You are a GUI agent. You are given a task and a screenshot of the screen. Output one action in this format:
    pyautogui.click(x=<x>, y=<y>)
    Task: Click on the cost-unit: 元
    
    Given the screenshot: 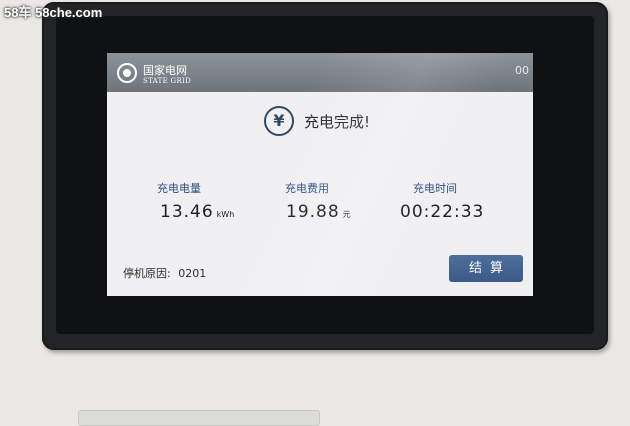 What is the action you would take?
    pyautogui.click(x=346, y=214)
    